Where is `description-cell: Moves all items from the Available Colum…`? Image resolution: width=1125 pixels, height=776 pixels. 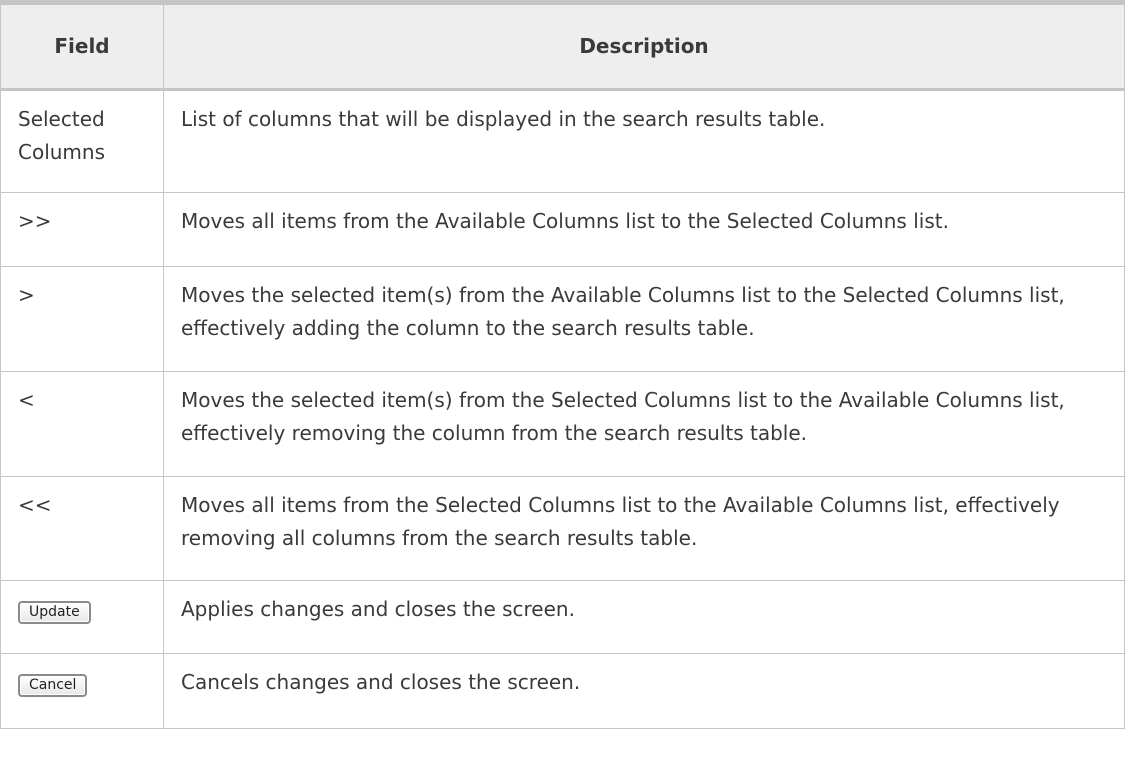
description-cell: Moves all items from the Available Colum… is located at coordinates (644, 229).